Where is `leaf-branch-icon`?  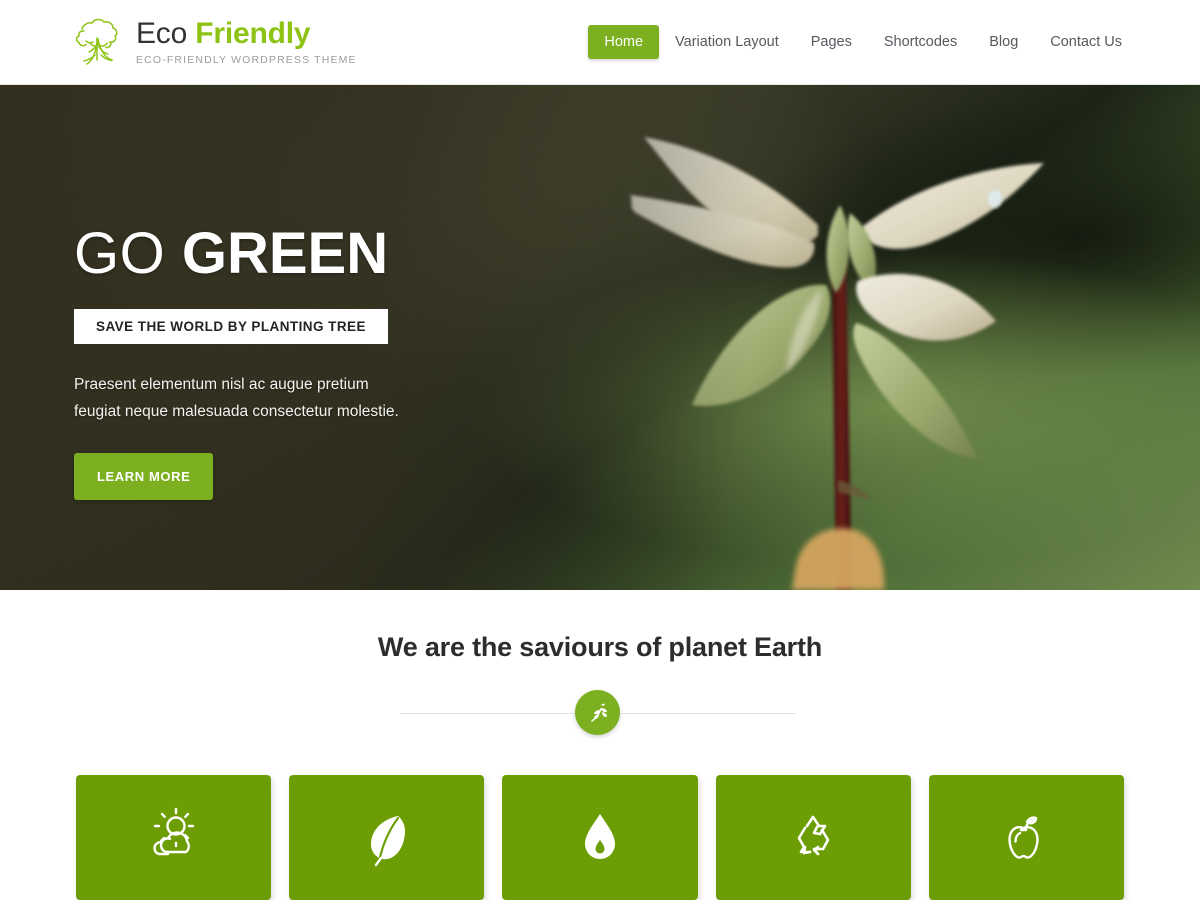 leaf-branch-icon is located at coordinates (598, 712).